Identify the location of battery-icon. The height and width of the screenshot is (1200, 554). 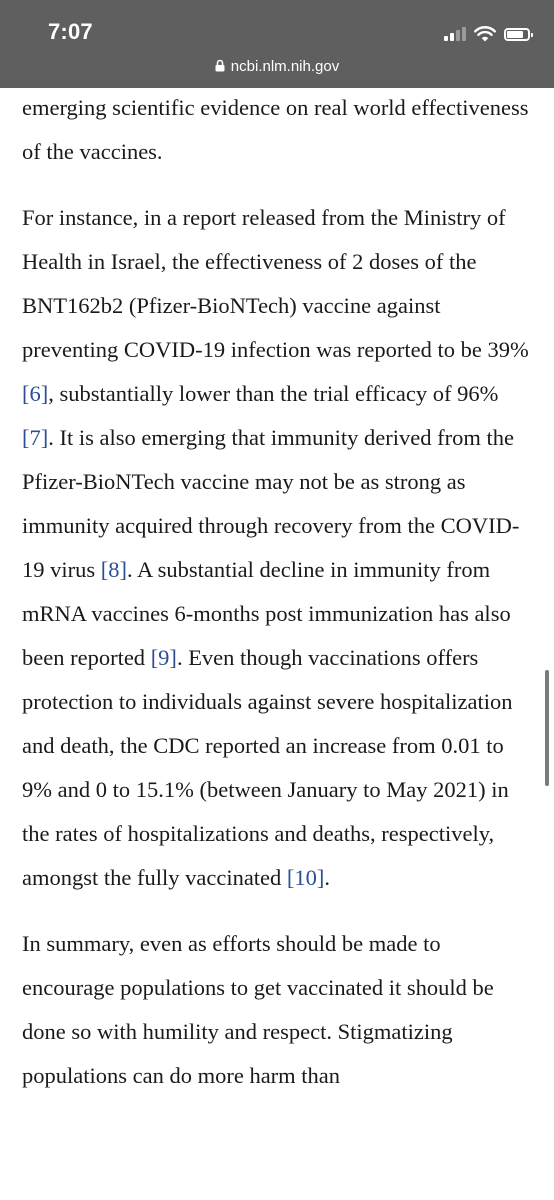
(518, 34).